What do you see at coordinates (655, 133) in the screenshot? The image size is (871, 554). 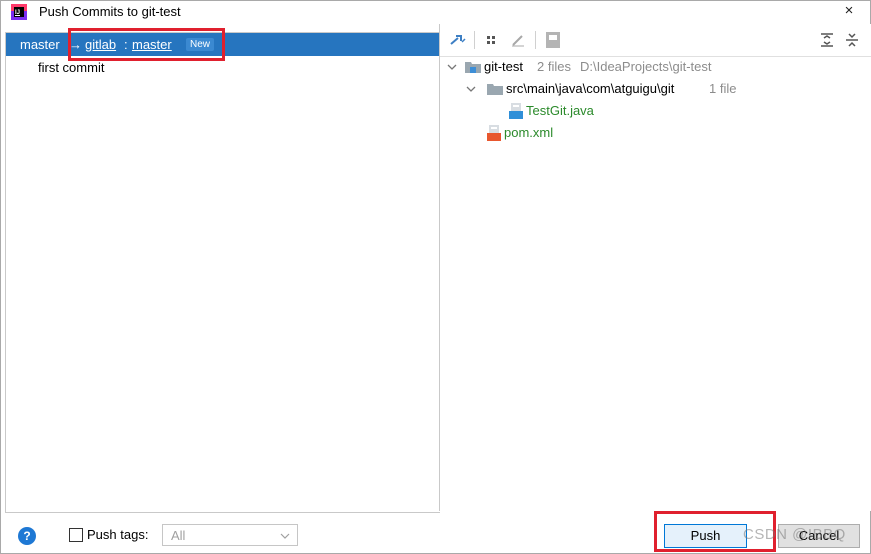 I see `tree-file-row: pom.xml` at bounding box center [655, 133].